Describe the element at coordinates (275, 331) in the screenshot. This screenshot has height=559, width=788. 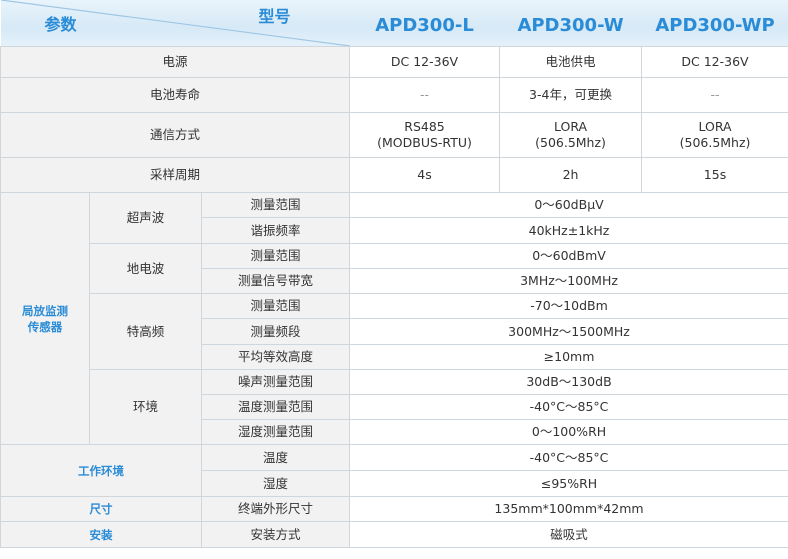
I see `param-label: 测量频段` at that location.